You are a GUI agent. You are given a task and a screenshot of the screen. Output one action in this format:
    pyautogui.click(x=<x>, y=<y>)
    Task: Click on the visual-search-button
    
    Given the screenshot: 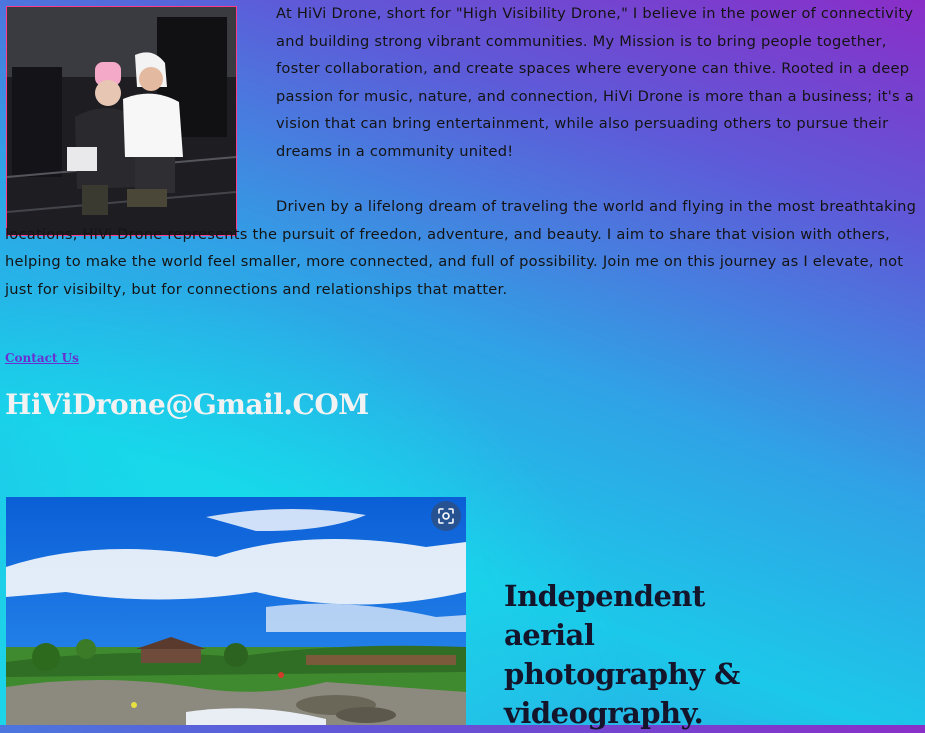 What is the action you would take?
    pyautogui.click(x=446, y=516)
    